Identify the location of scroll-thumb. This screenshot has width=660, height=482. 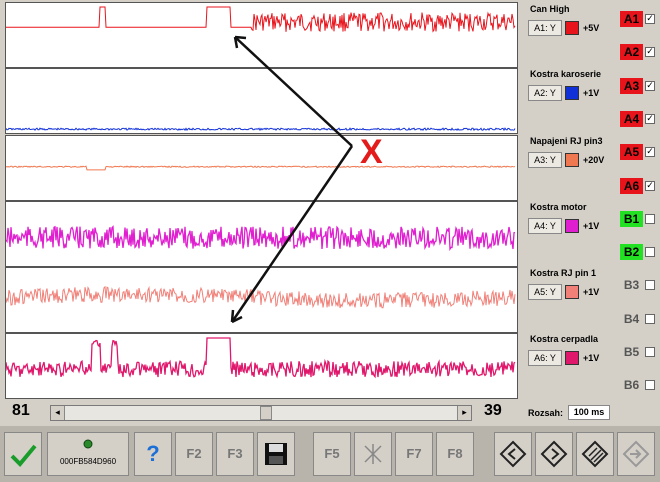
(266, 413).